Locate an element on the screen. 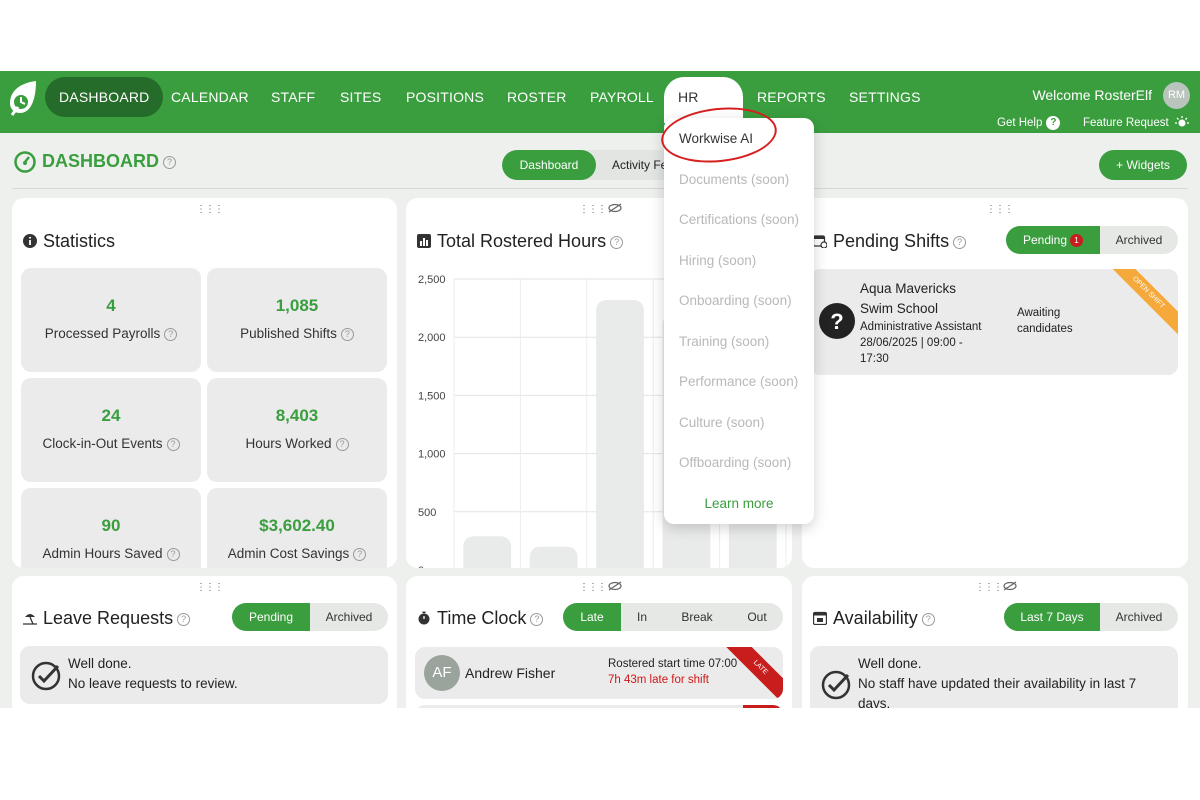  stat-value: 24 is located at coordinates (111, 415).